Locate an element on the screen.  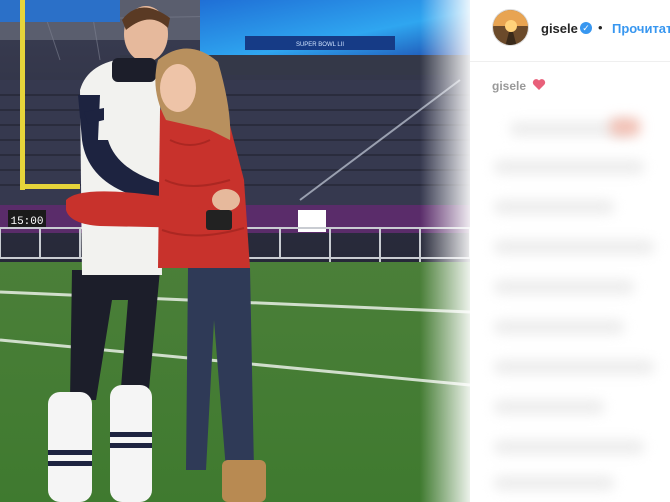
scoreboard-time: 15:00 is located at coordinates (26, 222).